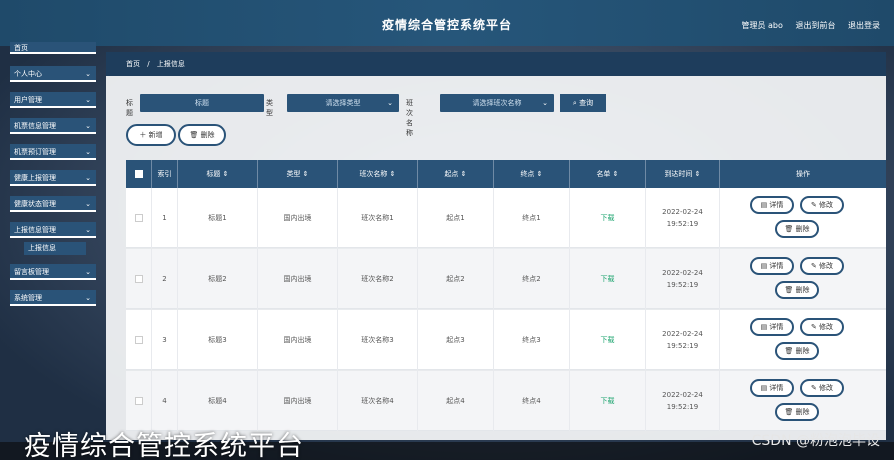 This screenshot has height=460, width=894. What do you see at coordinates (53, 100) in the screenshot?
I see `sidebar-item-user-management: 用户管理 ⌄` at bounding box center [53, 100].